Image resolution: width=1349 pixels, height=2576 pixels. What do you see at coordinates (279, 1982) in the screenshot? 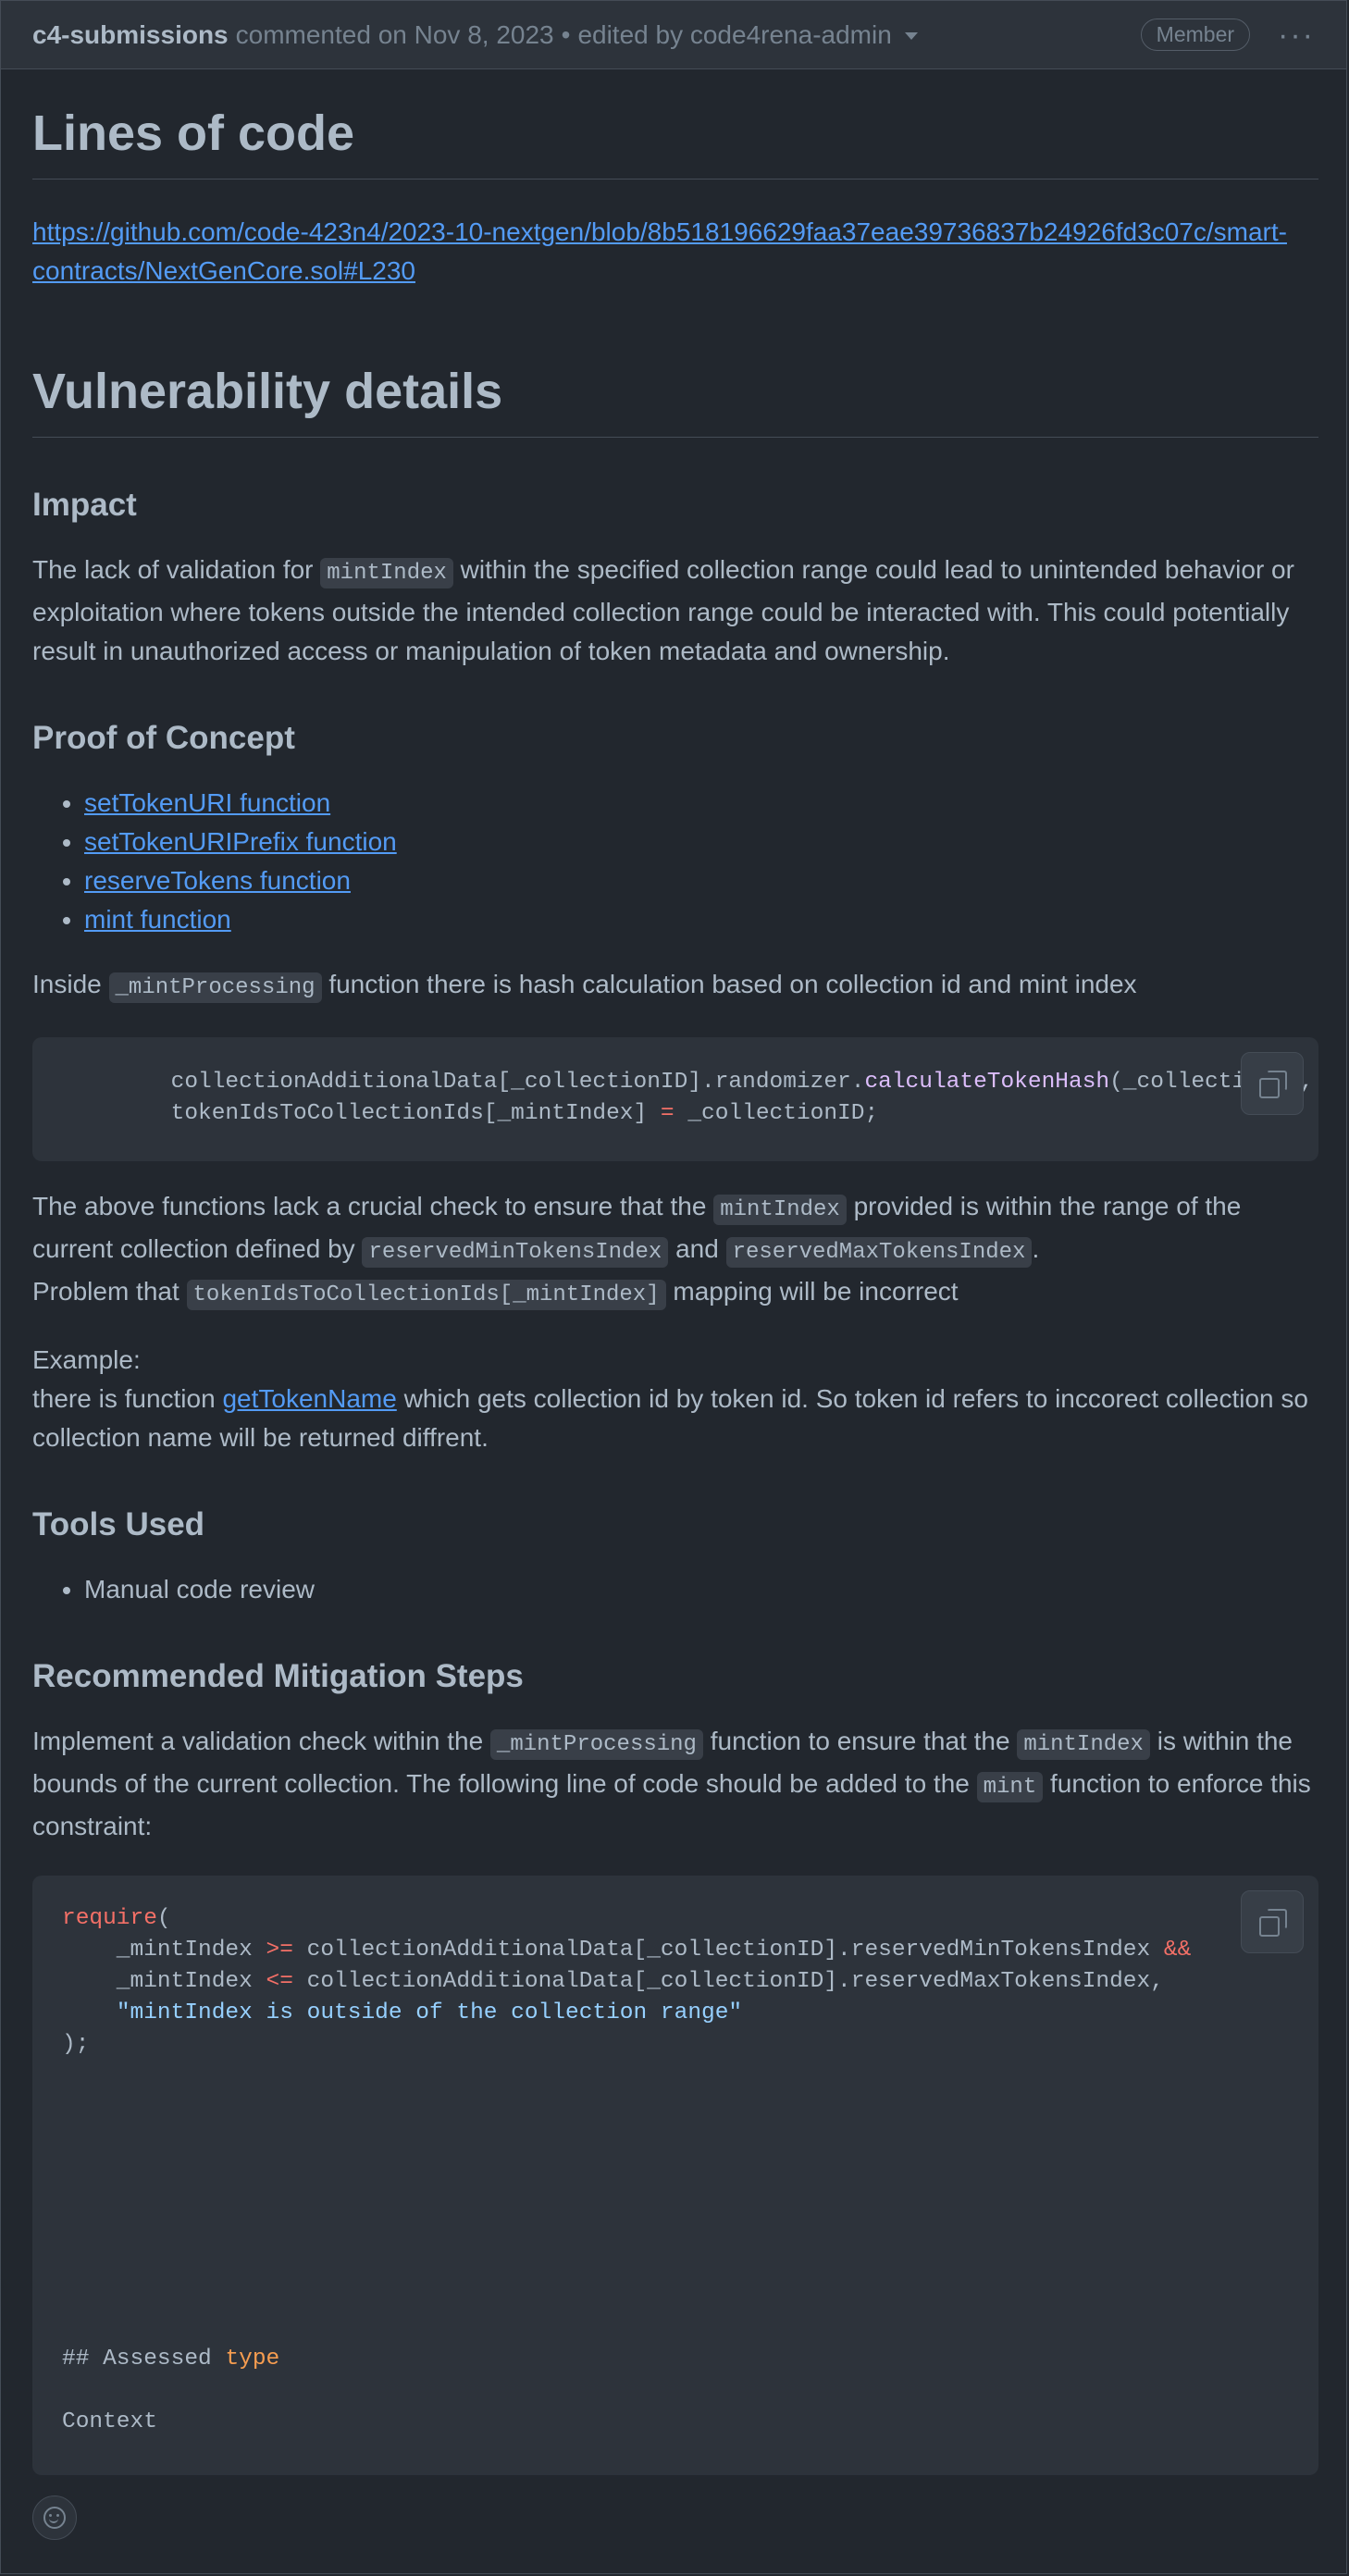
I see `code-token: <=` at bounding box center [279, 1982].